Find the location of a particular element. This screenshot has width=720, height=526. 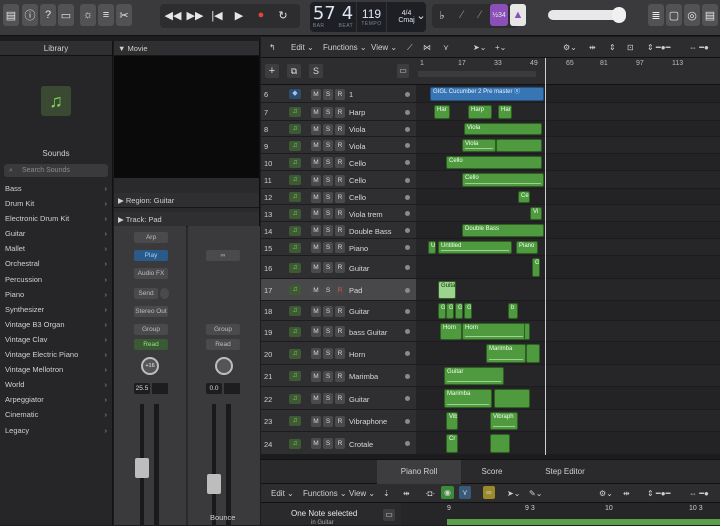

track-header: 8 ♫ M S R Viola is located at coordinates (338, 129).